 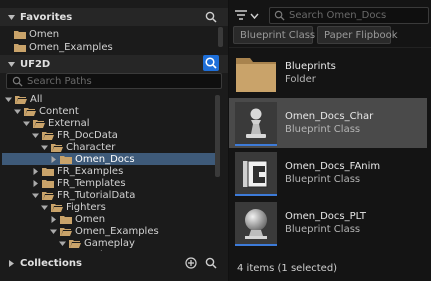 I want to click on asset-name: Omen_Docs_FAnim, so click(x=333, y=166).